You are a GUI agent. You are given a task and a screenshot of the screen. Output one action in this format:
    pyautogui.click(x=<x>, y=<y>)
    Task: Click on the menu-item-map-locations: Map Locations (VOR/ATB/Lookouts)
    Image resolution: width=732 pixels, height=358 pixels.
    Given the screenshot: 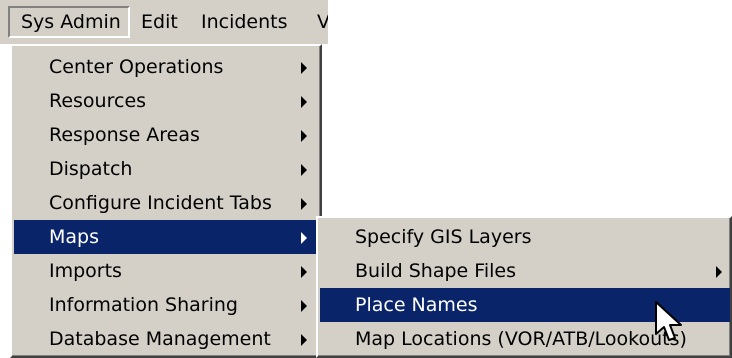 What is the action you would take?
    pyautogui.click(x=525, y=339)
    